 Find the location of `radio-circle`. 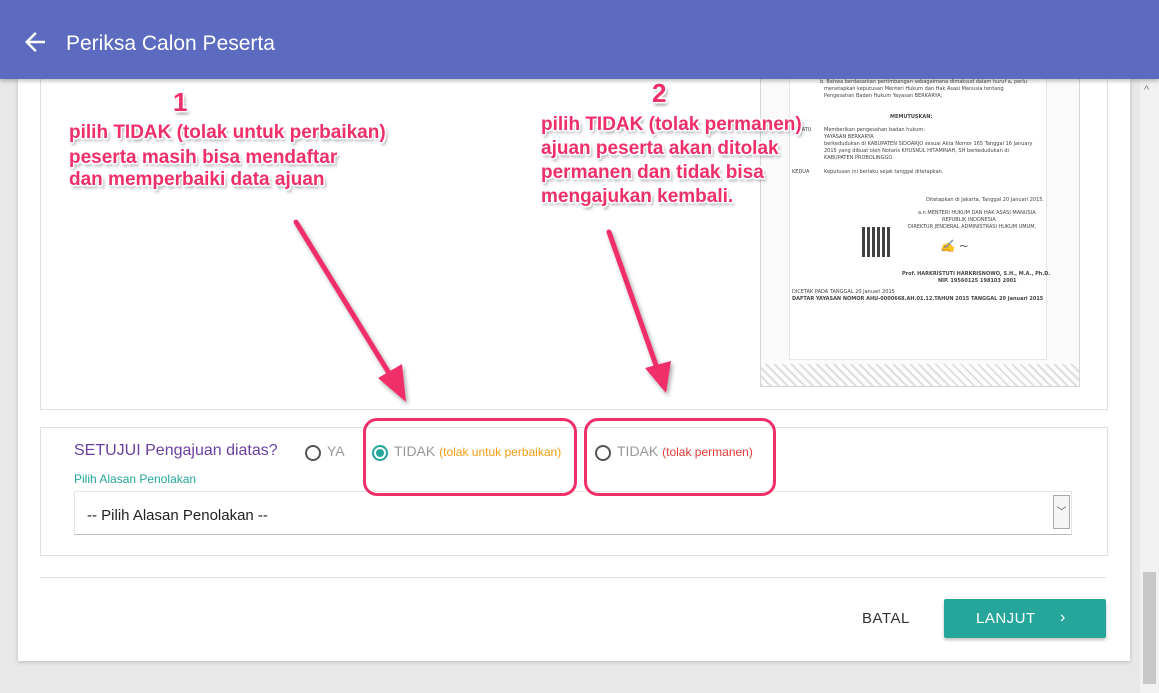

radio-circle is located at coordinates (313, 453).